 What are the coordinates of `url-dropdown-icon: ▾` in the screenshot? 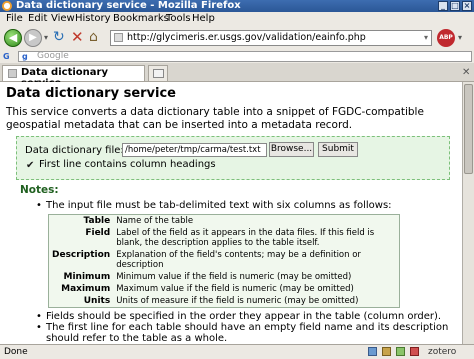 It's located at (426, 38).